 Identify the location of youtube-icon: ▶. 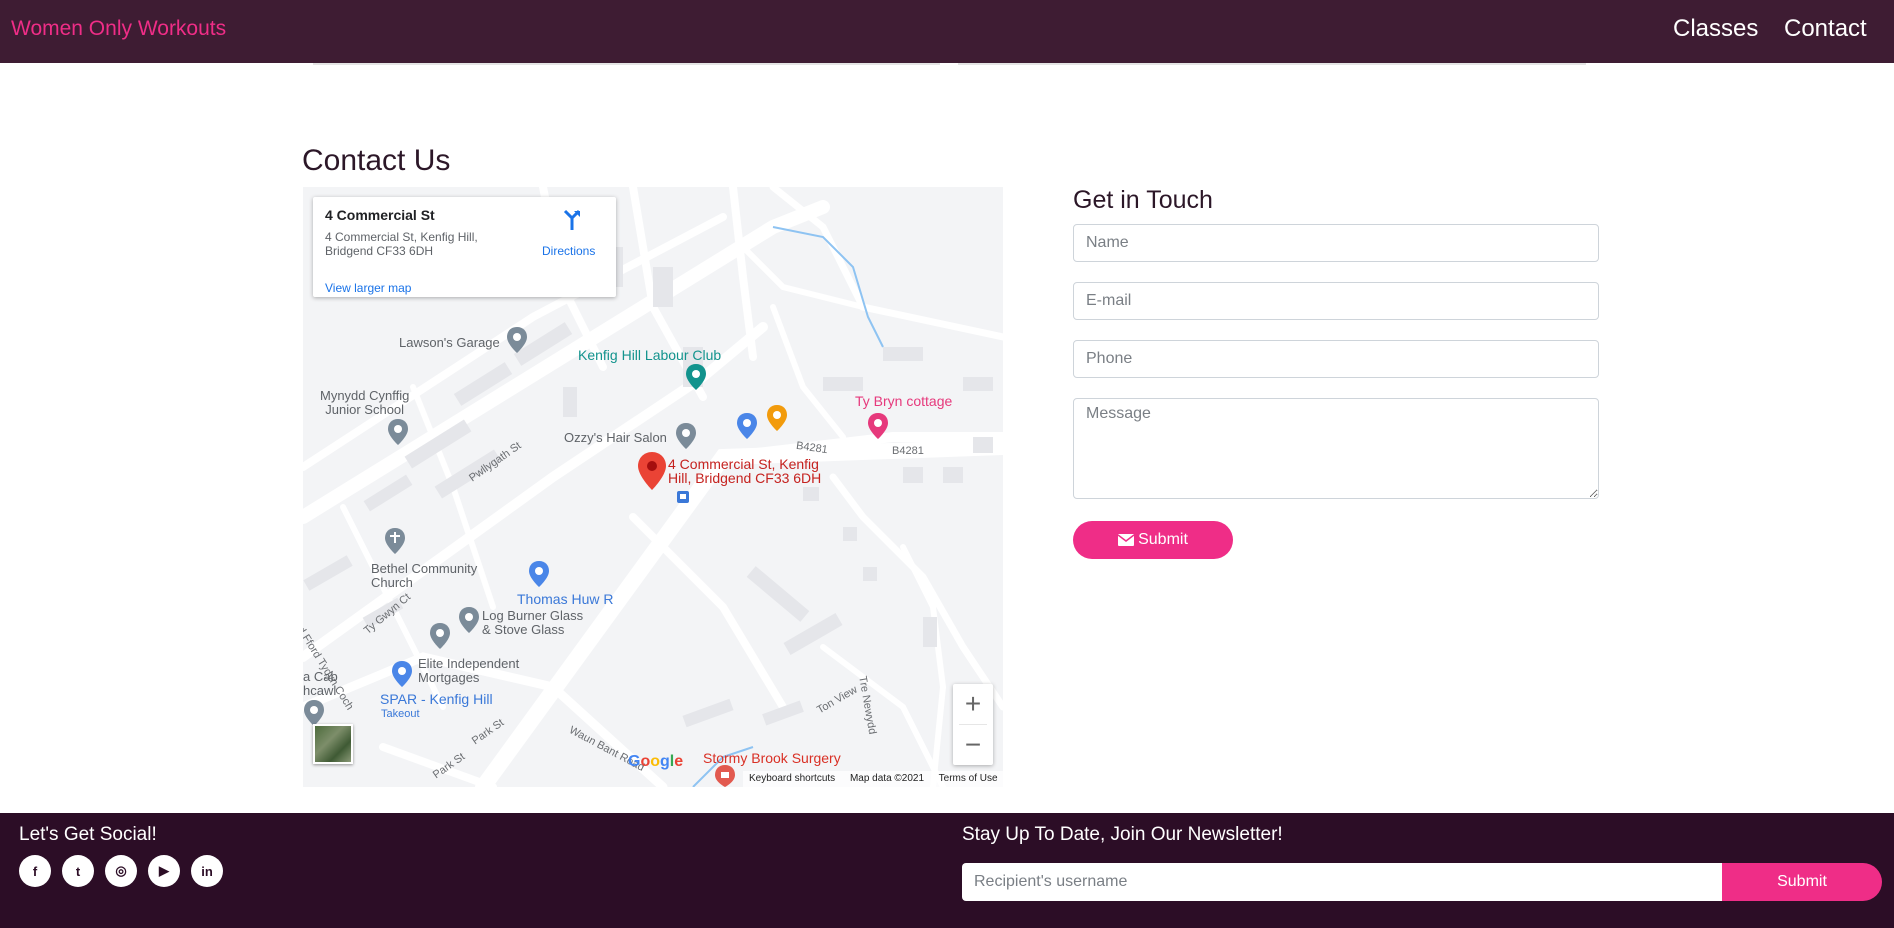
(164, 871).